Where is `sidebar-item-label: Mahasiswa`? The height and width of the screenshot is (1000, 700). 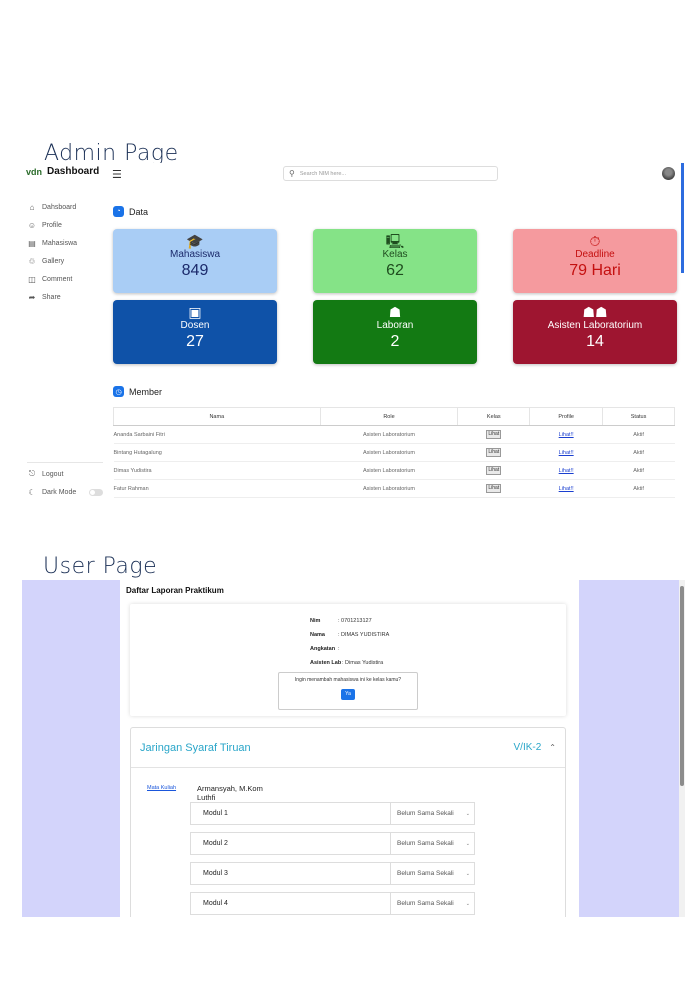 sidebar-item-label: Mahasiswa is located at coordinates (60, 243).